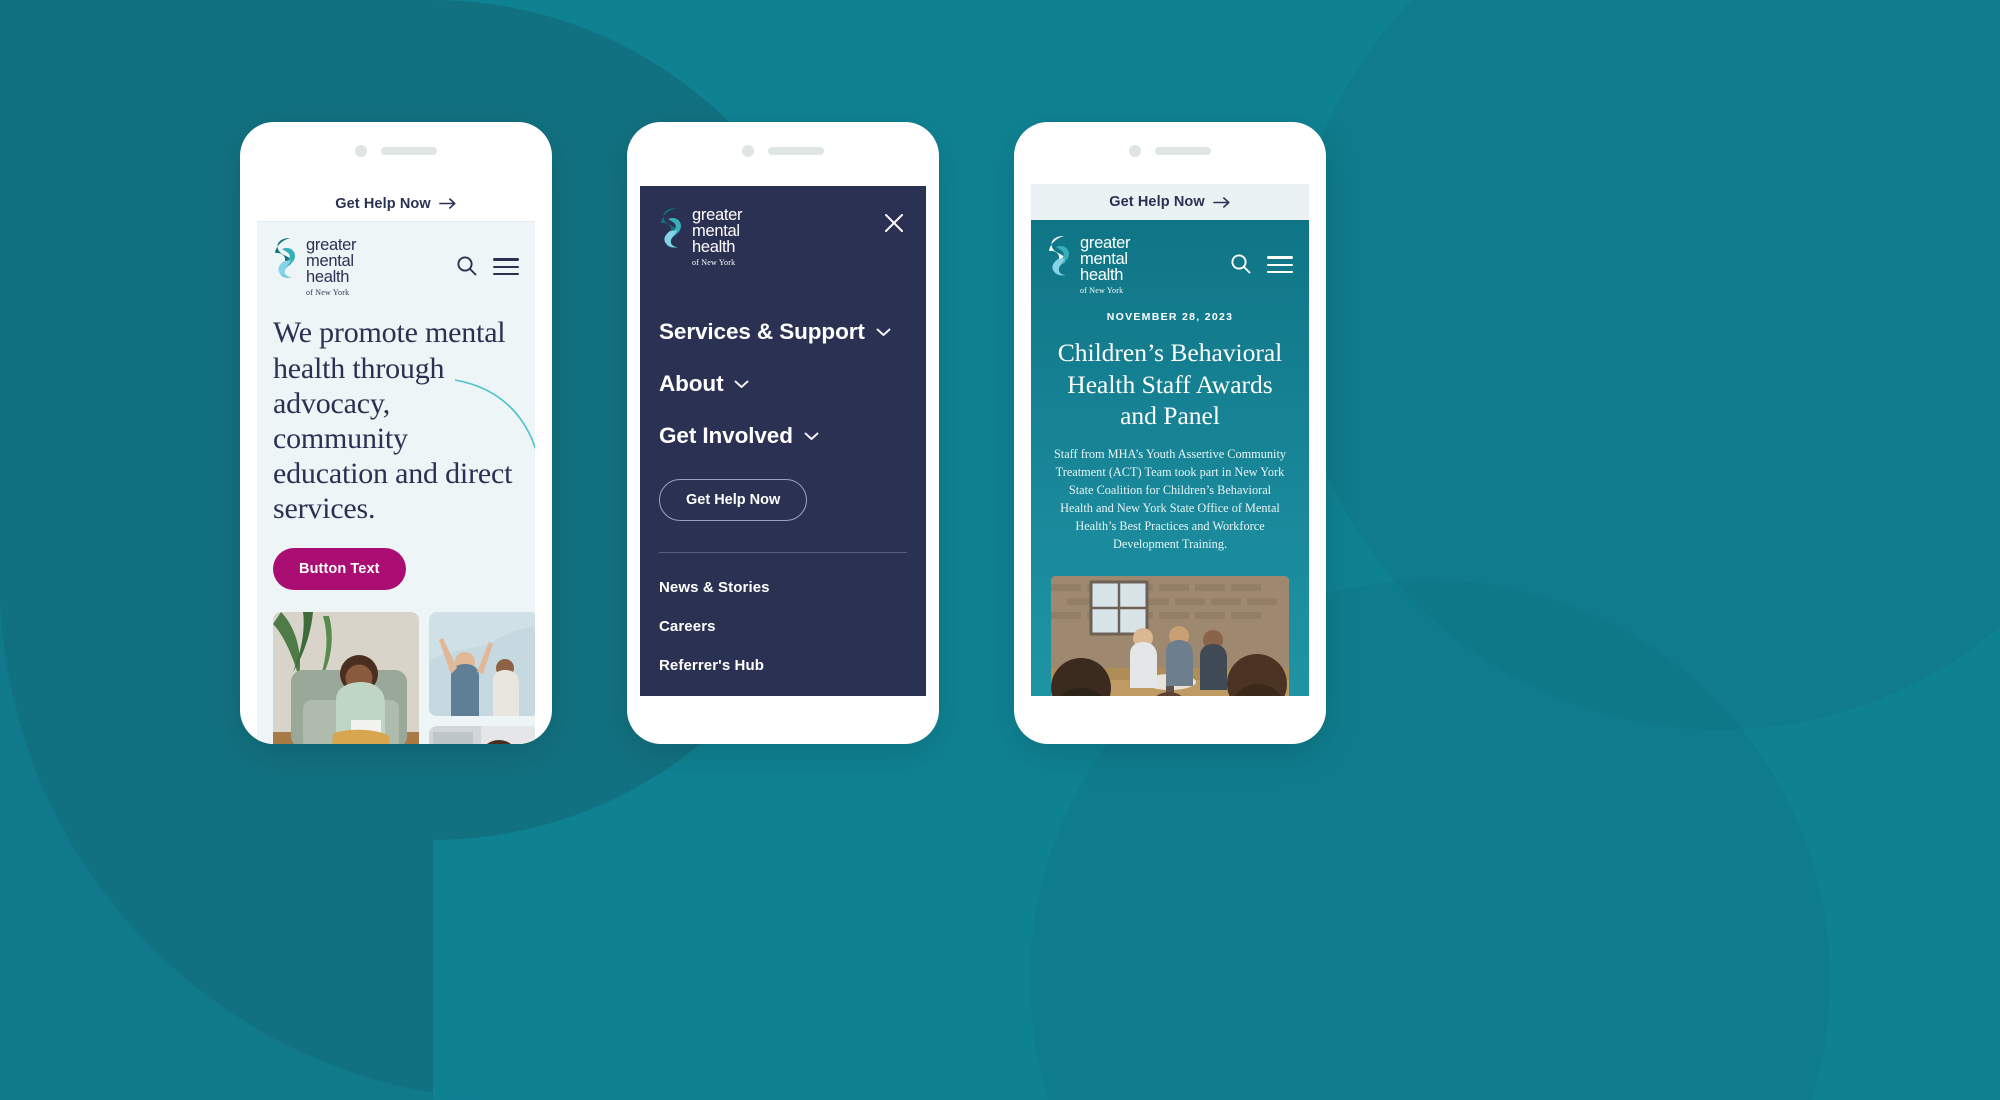  I want to click on menu-item-services-support: Services & Support, so click(783, 332).